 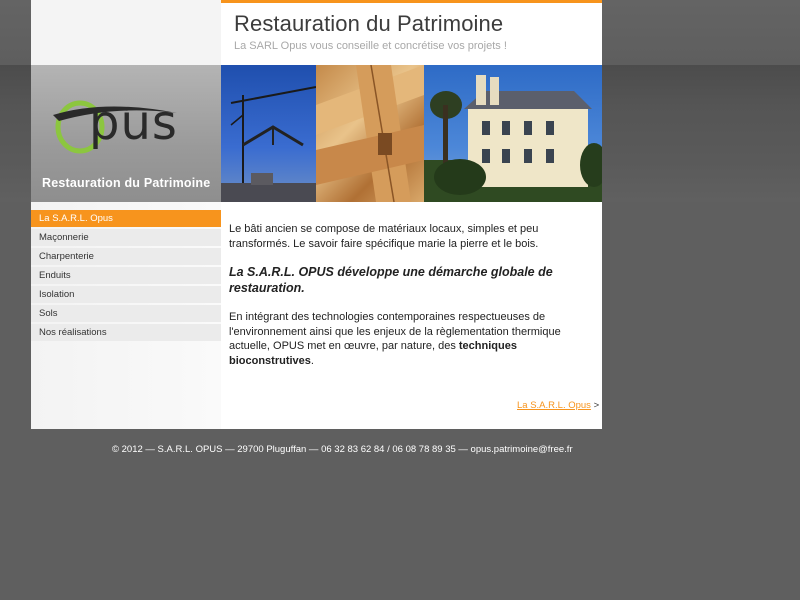 I want to click on nav-item-la-sarl-opus: La S.A.R.L. Opus, so click(x=126, y=218).